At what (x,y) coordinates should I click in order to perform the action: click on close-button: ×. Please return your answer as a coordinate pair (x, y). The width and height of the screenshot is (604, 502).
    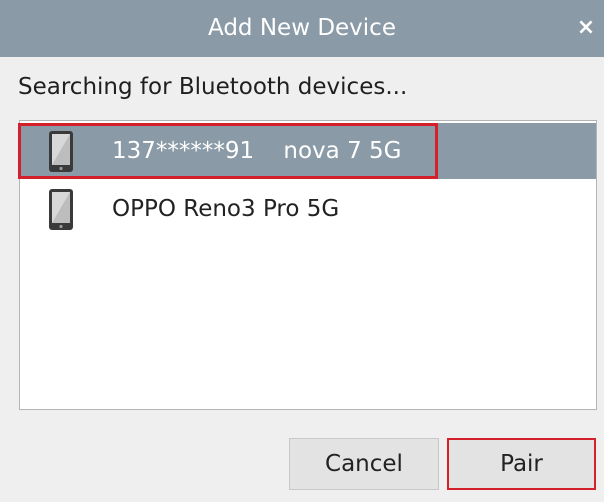
    Looking at the image, I should click on (586, 28).